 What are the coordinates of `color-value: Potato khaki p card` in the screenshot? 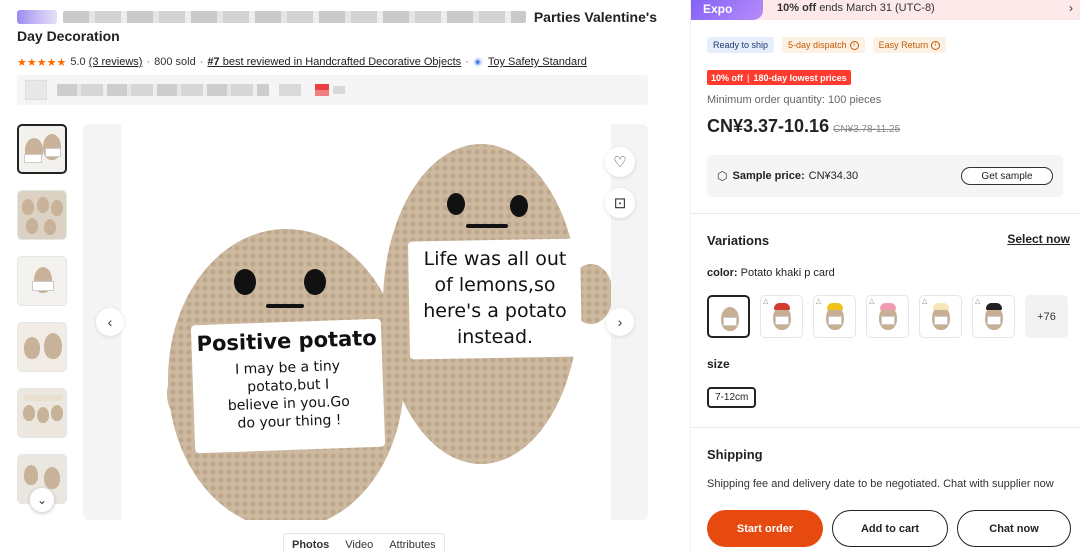 It's located at (787, 273).